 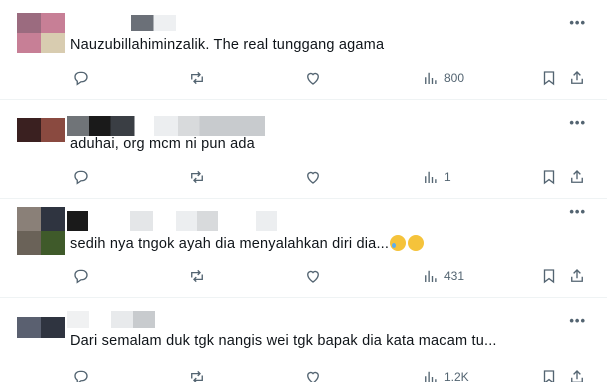 I want to click on disappointed-face-icon, so click(x=416, y=243).